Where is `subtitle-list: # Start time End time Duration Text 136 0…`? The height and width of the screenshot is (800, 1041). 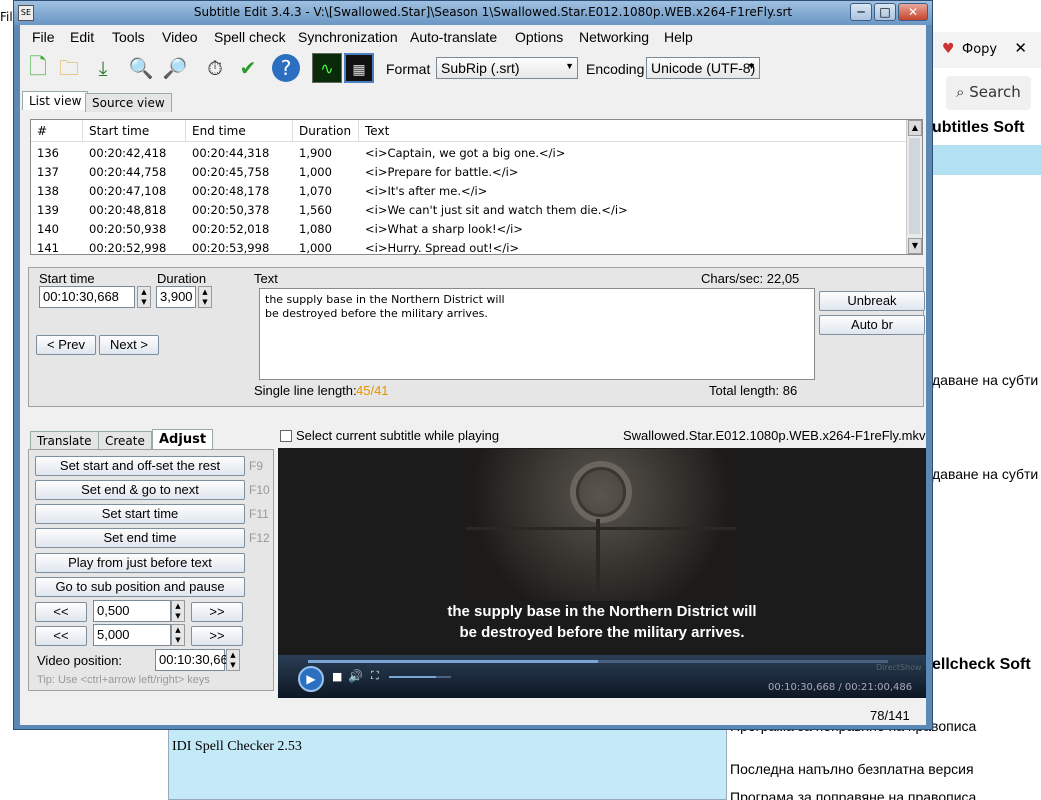
subtitle-list: # Start time End time Duration Text 136 0… is located at coordinates (476, 187).